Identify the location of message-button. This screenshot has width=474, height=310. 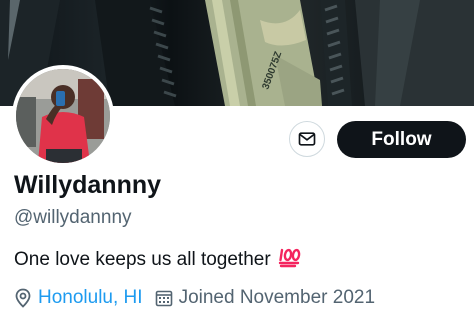
(307, 139).